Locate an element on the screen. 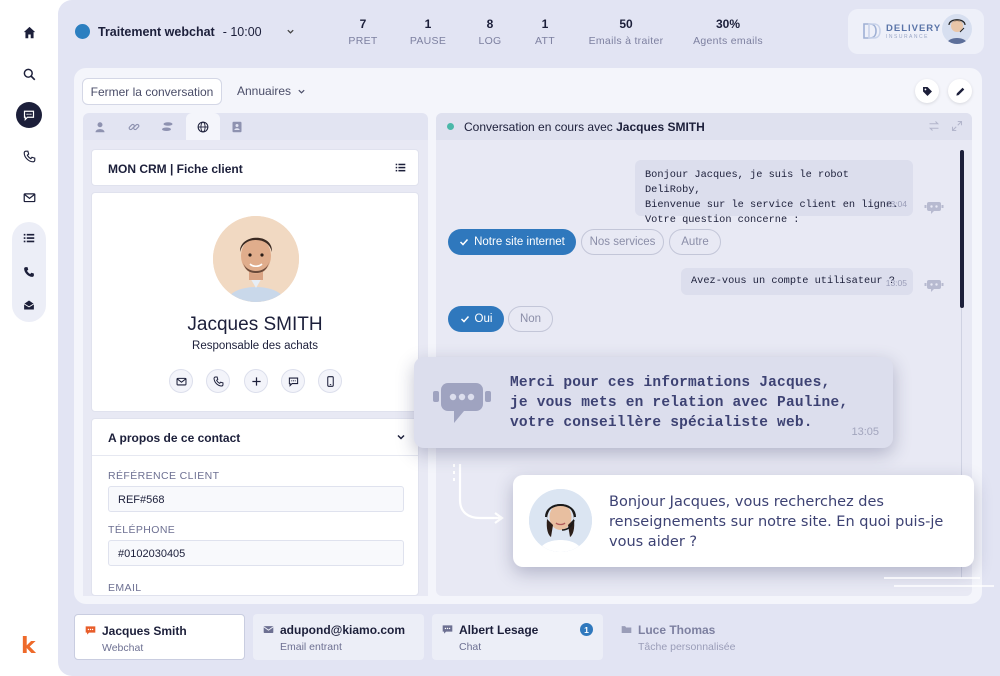 The image size is (1000, 676). sms-contact-button is located at coordinates (330, 381).